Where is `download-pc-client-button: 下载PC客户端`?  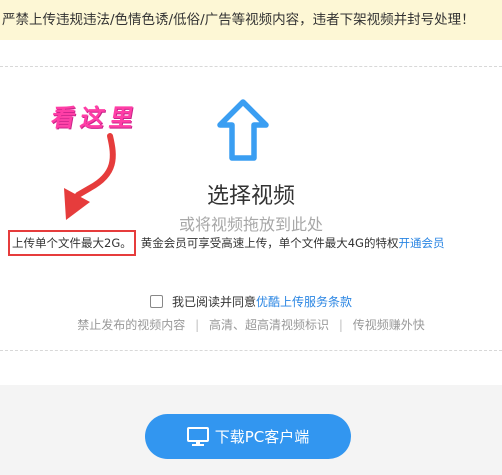
download-pc-client-button: 下载PC客户端 is located at coordinates (248, 436).